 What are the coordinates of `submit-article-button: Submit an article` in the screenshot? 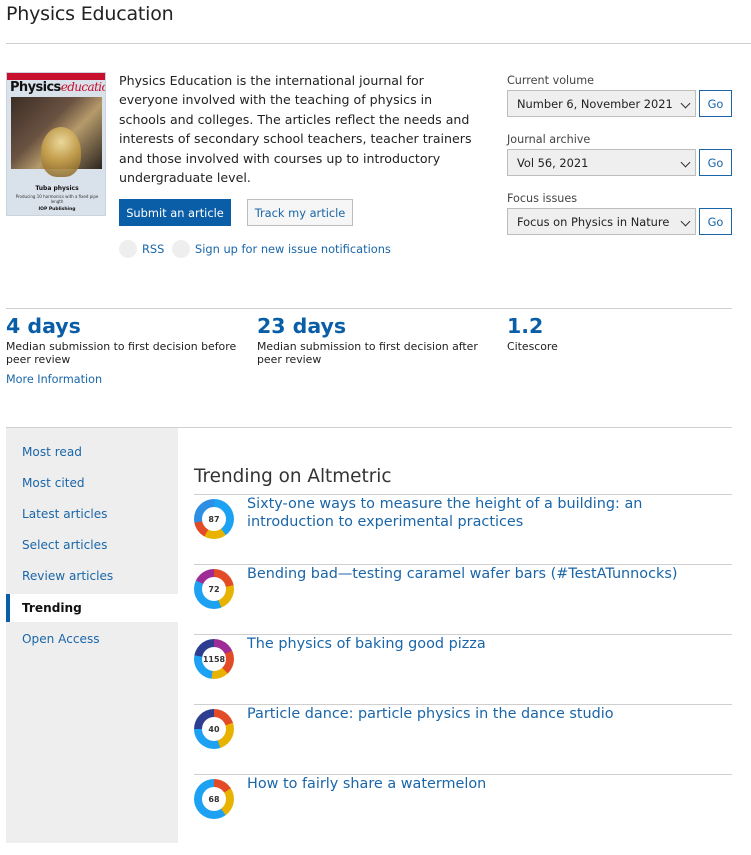 It's located at (175, 212).